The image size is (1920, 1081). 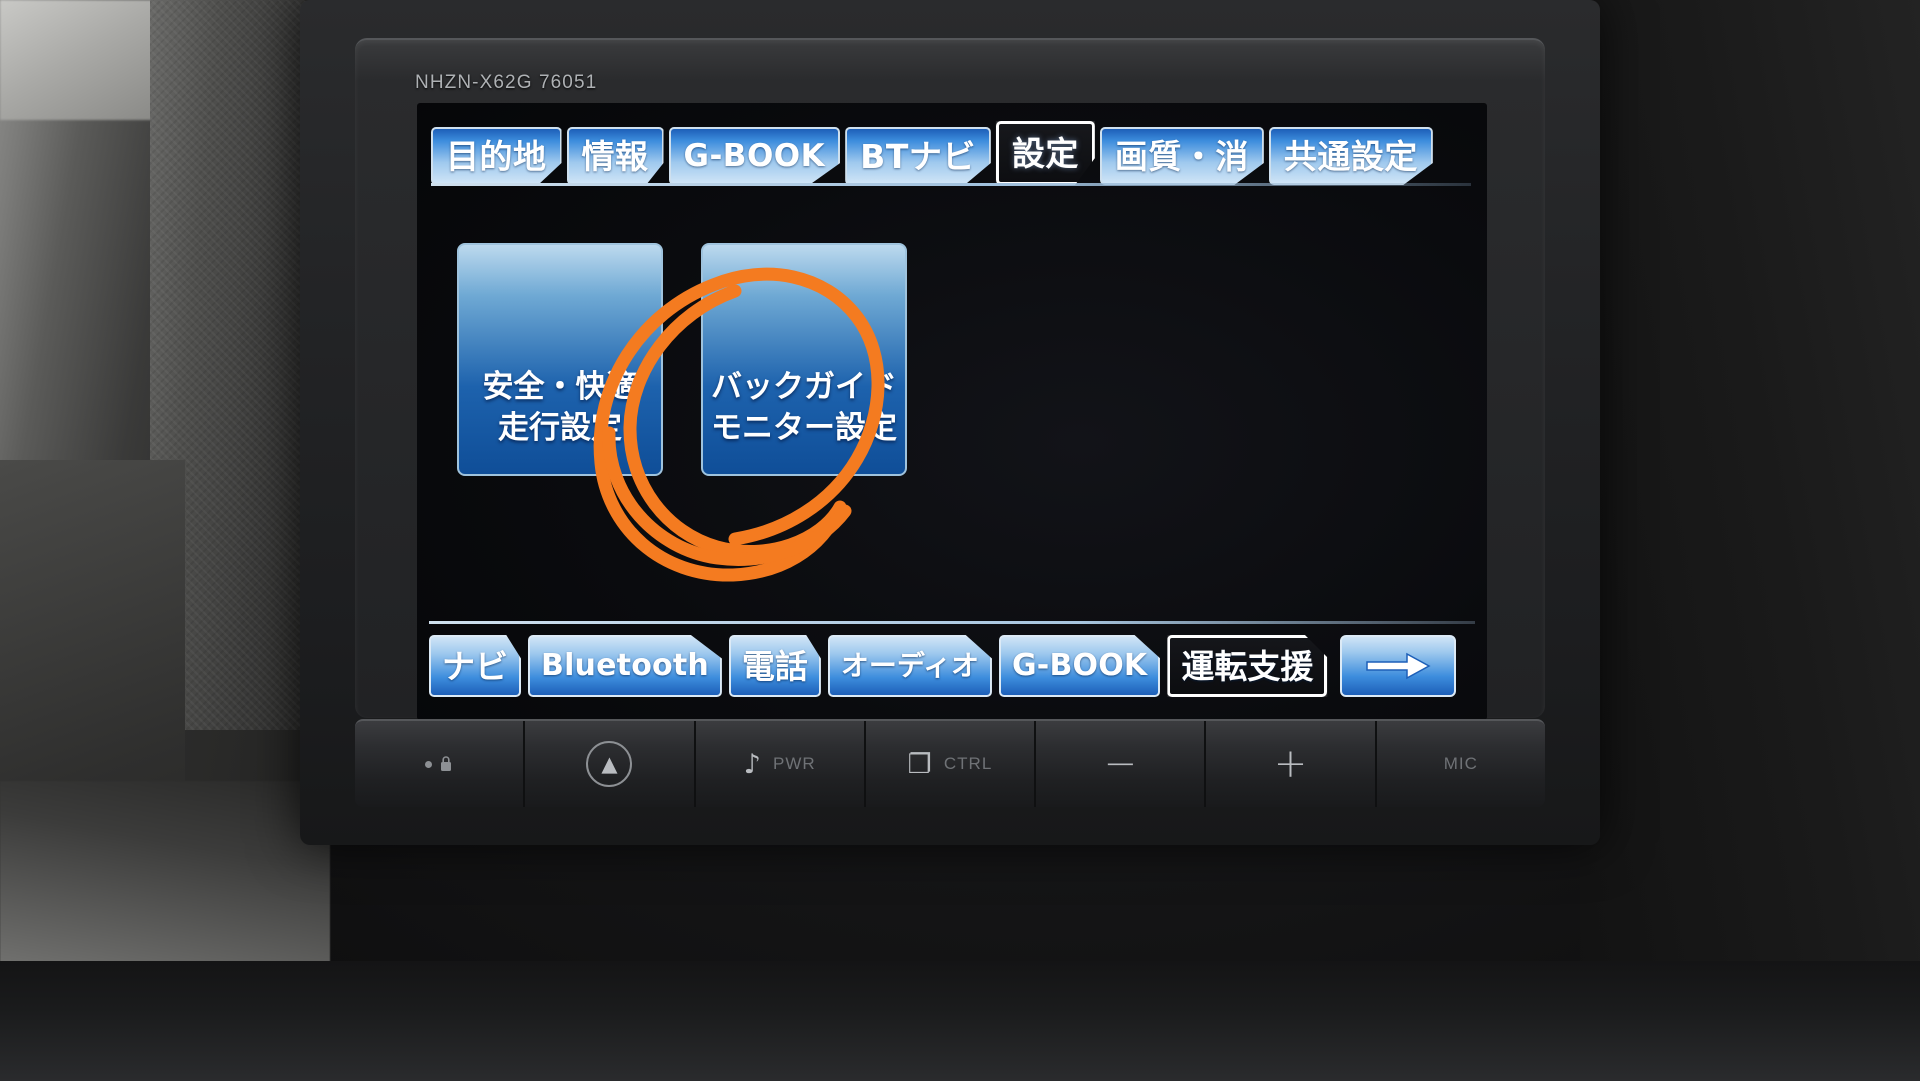 I want to click on eject-disc-icon: ▲, so click(x=609, y=764).